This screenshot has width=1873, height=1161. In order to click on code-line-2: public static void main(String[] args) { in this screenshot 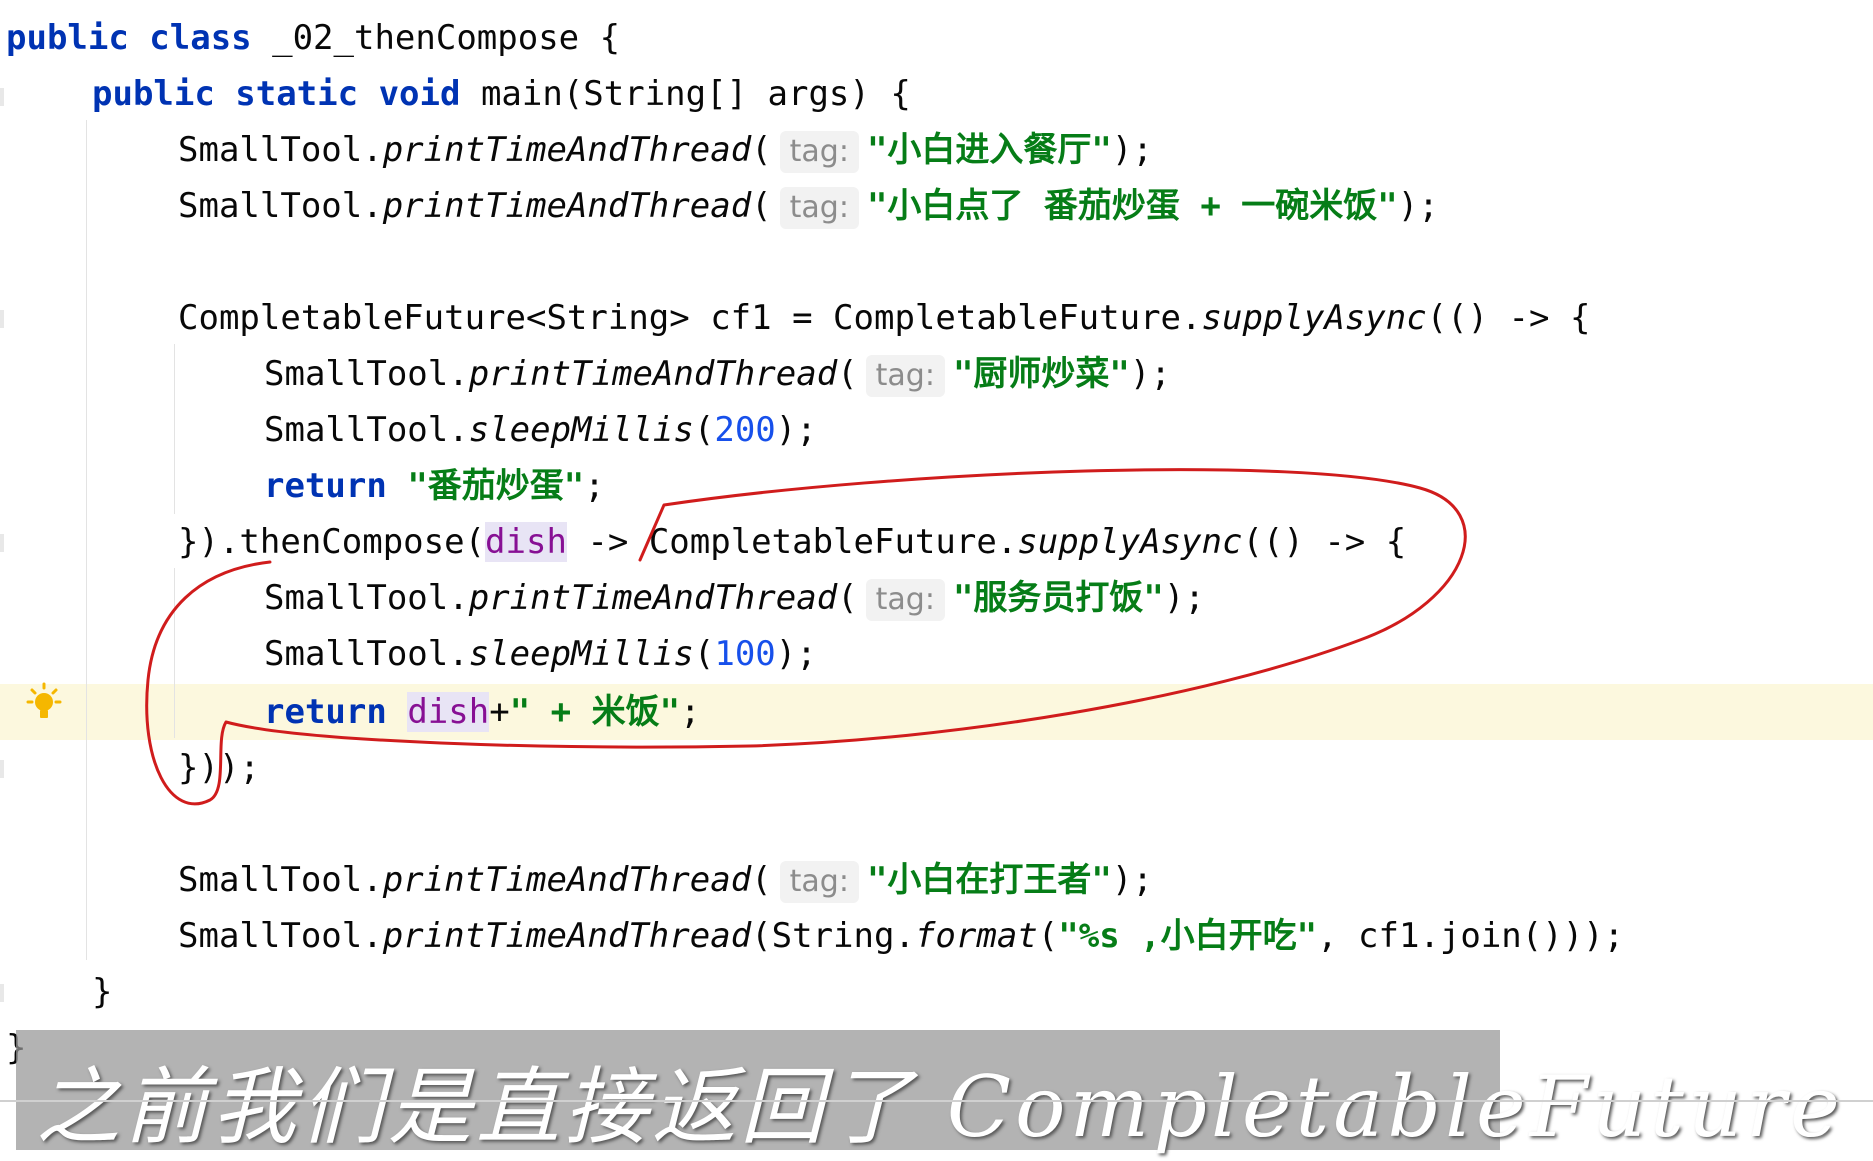, I will do `click(501, 94)`.